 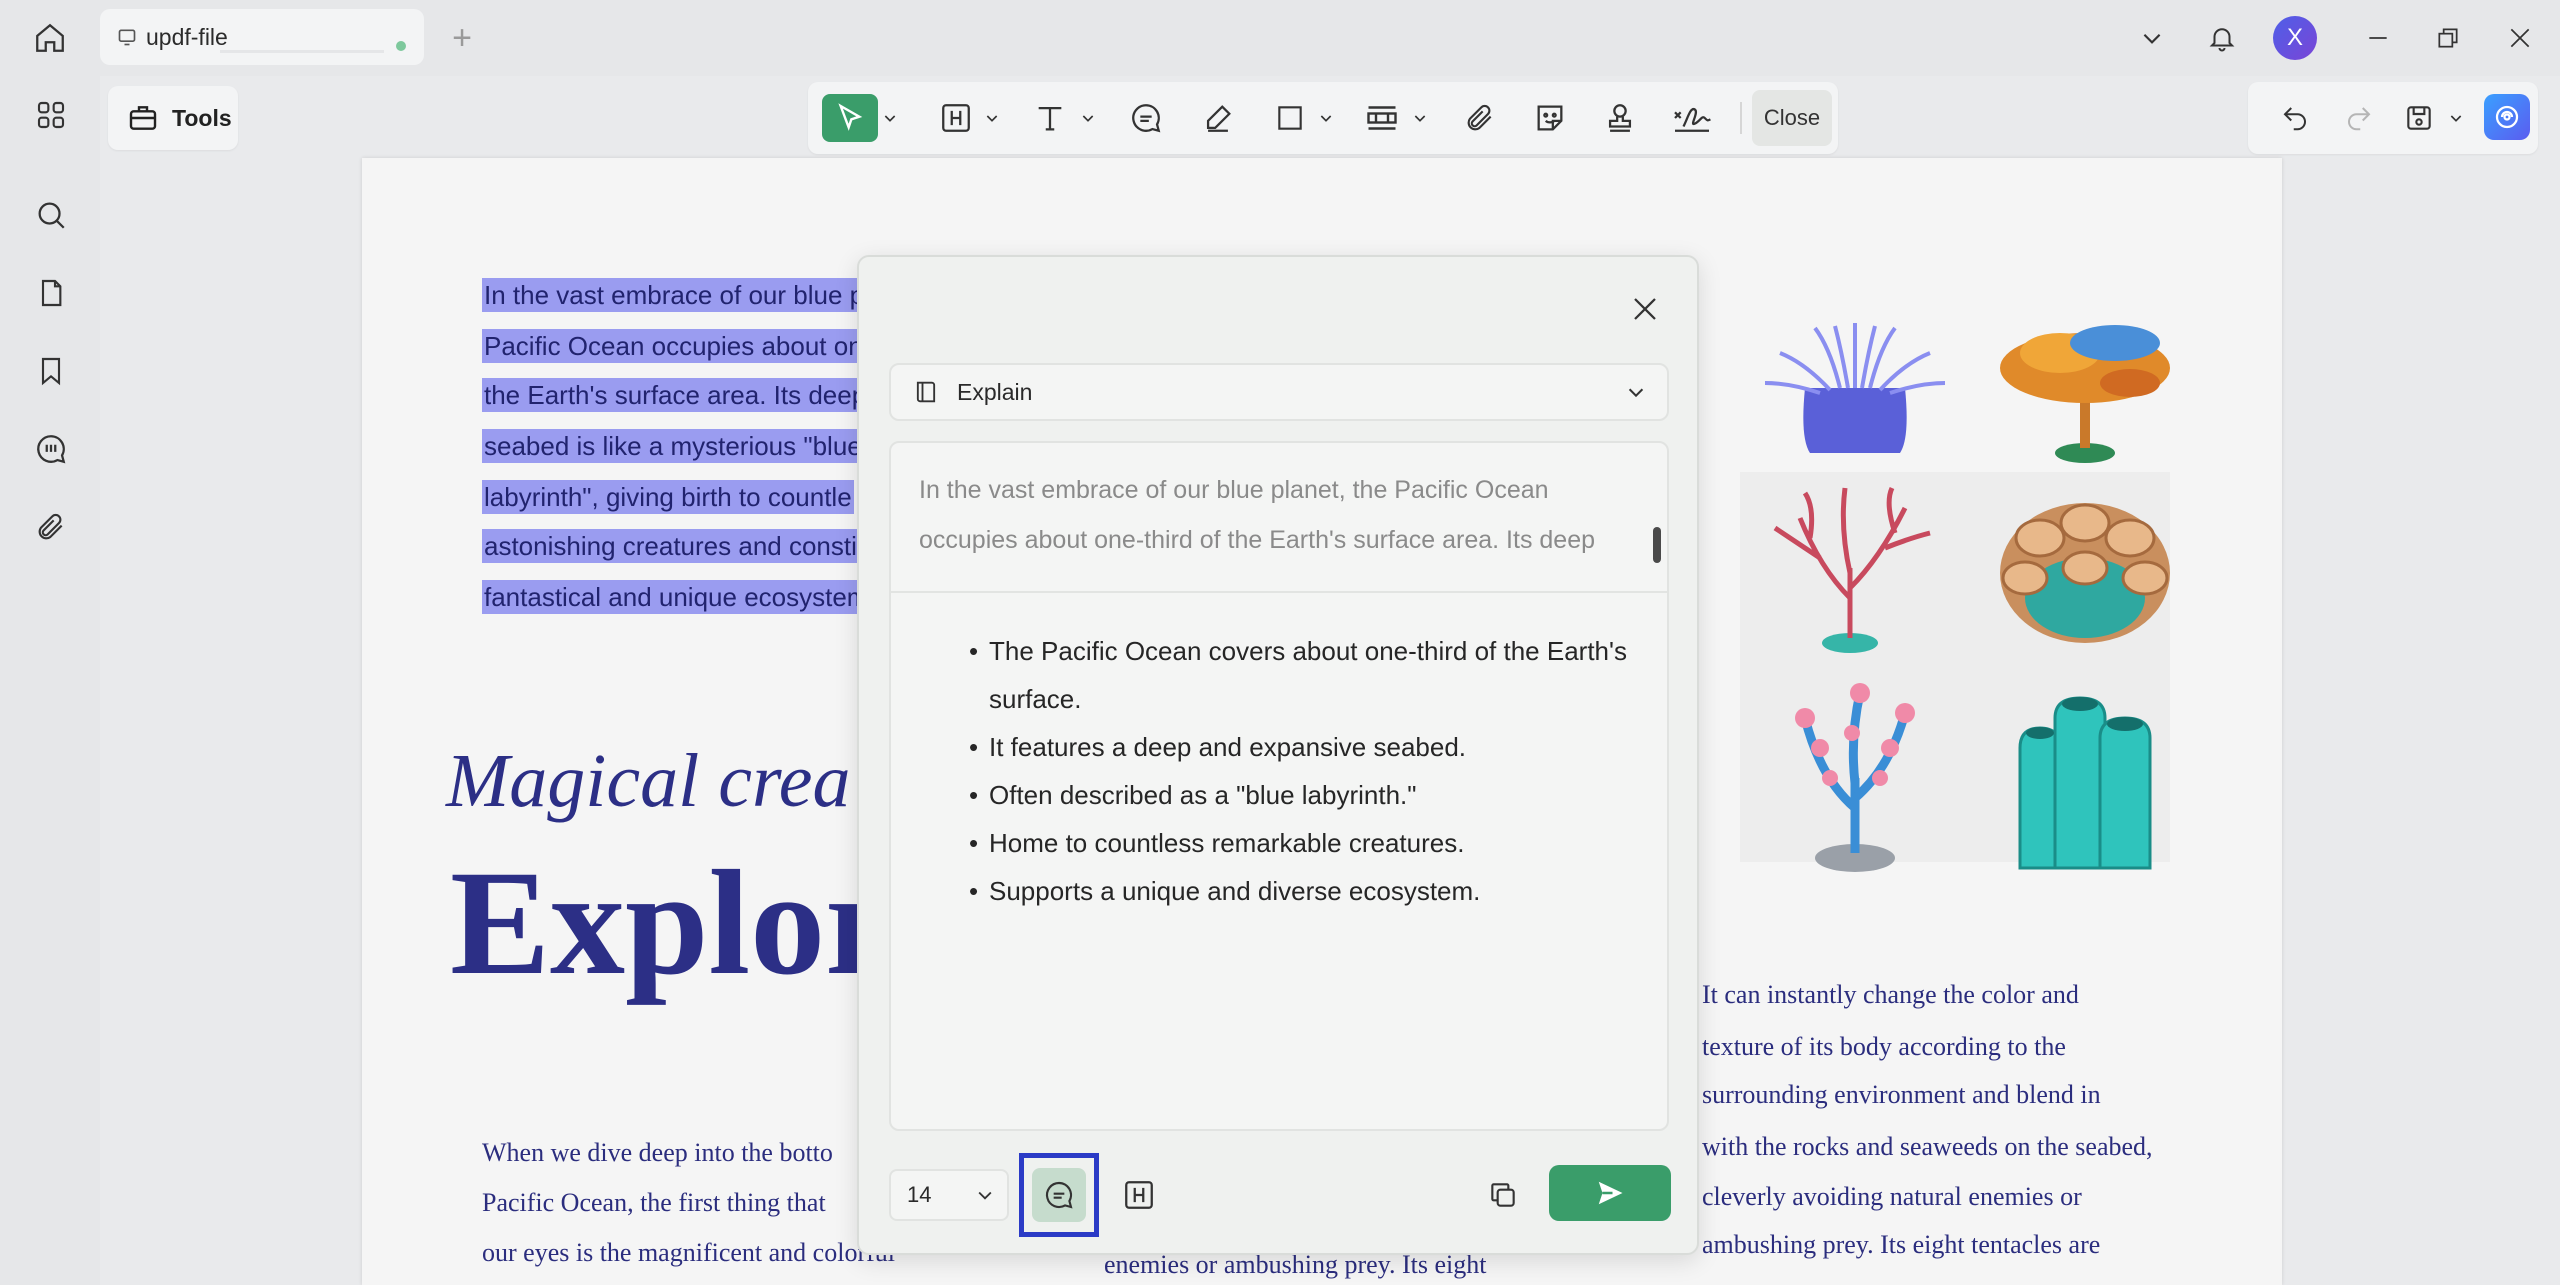 I want to click on sidebar-item-comments, so click(x=51, y=449).